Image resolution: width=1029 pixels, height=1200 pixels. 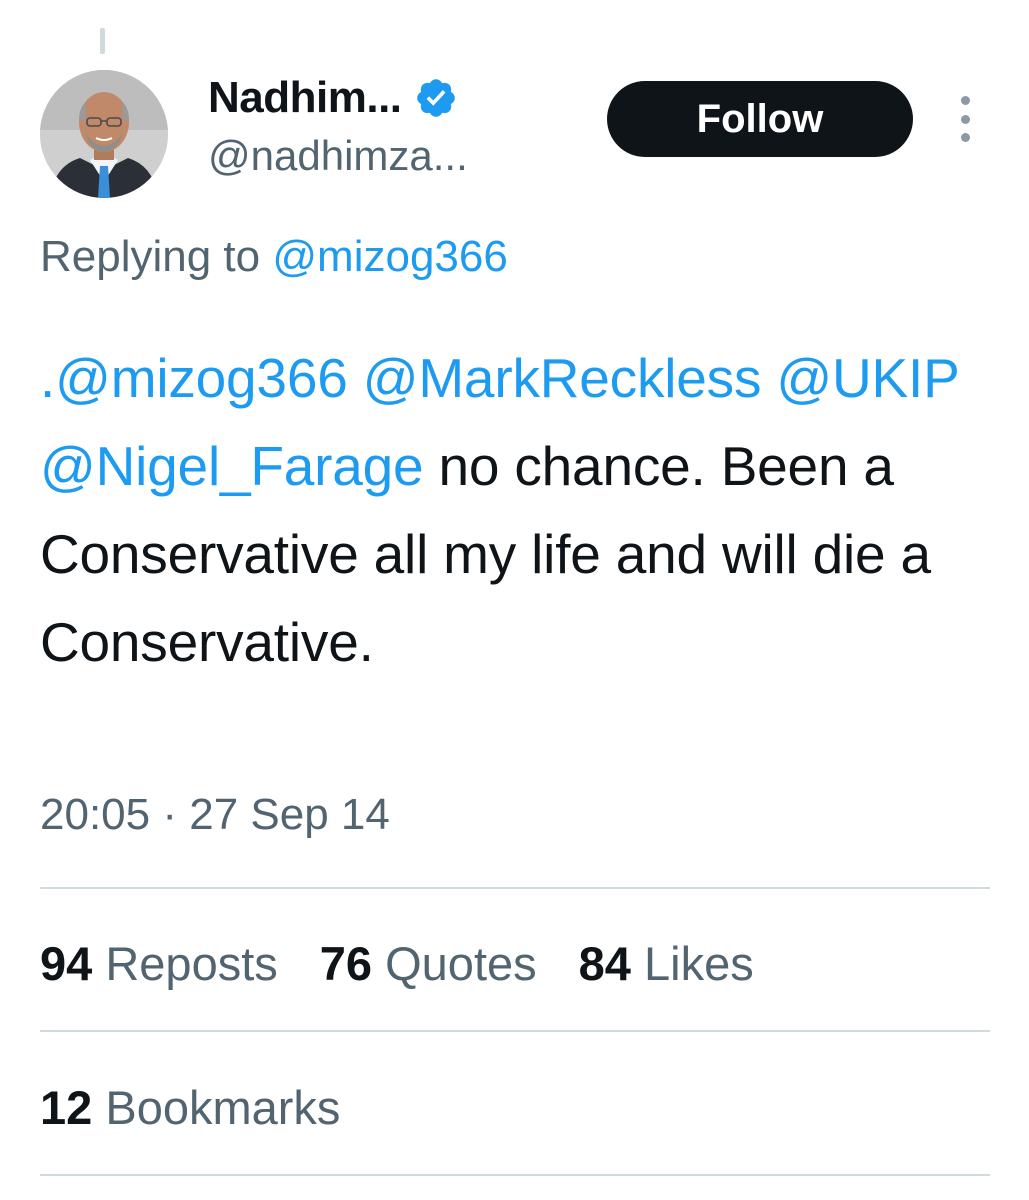 I want to click on likes-stat: 84 Likes, so click(x=666, y=963).